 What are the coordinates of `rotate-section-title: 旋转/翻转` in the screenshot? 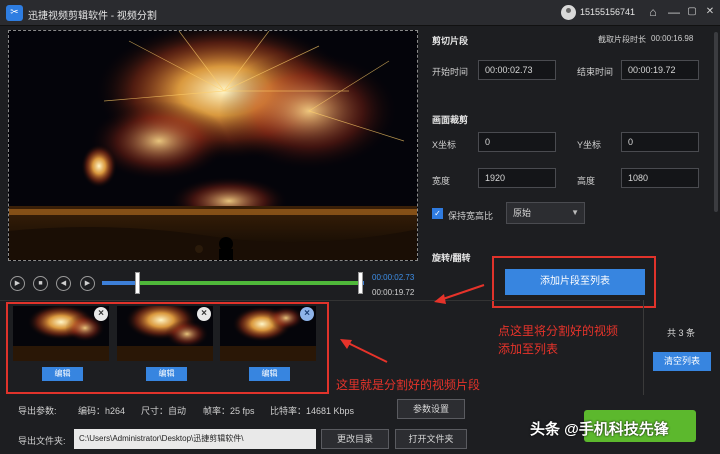 It's located at (451, 258).